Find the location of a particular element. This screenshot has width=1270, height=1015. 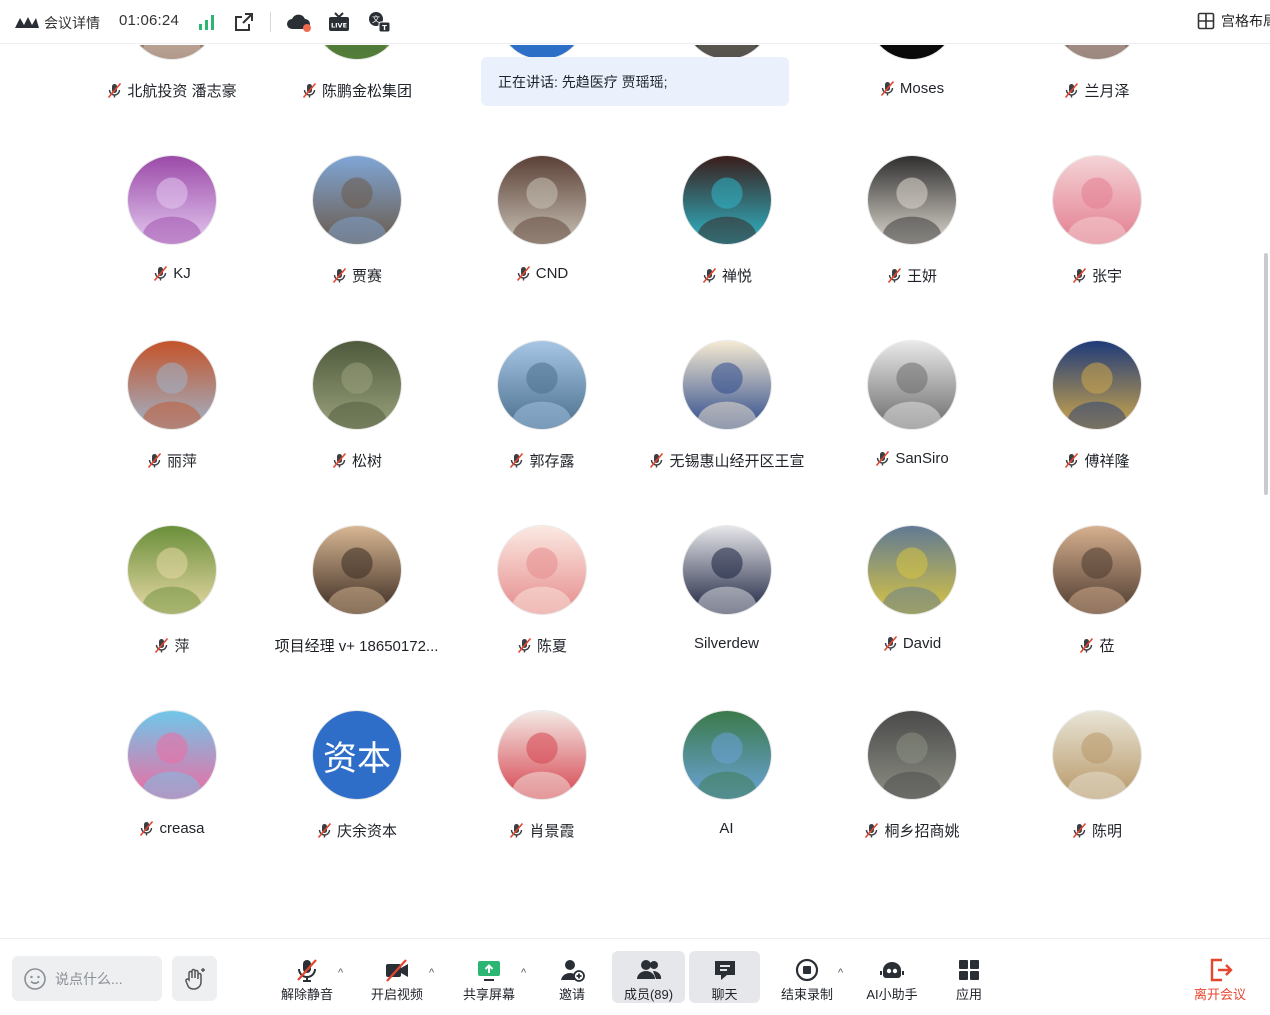

participant-tile: 禅悦 is located at coordinates (726, 245).